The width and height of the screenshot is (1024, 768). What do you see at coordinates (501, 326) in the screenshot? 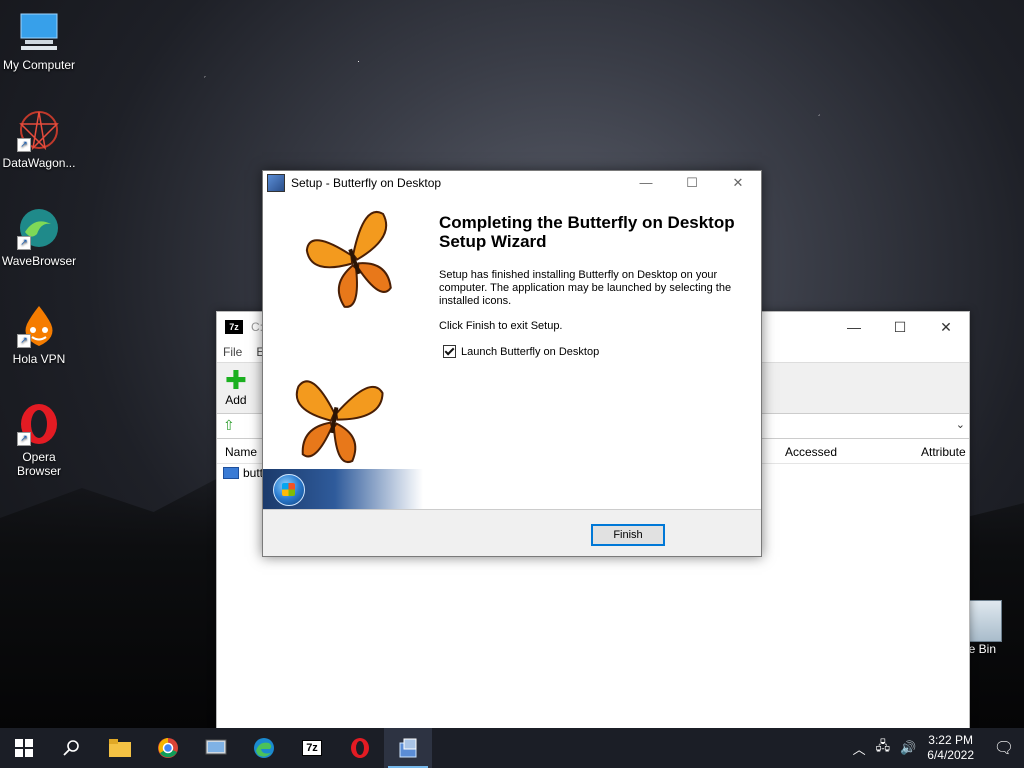
I see `wizard-exit-text: Click Finish to exit Setup.` at bounding box center [501, 326].